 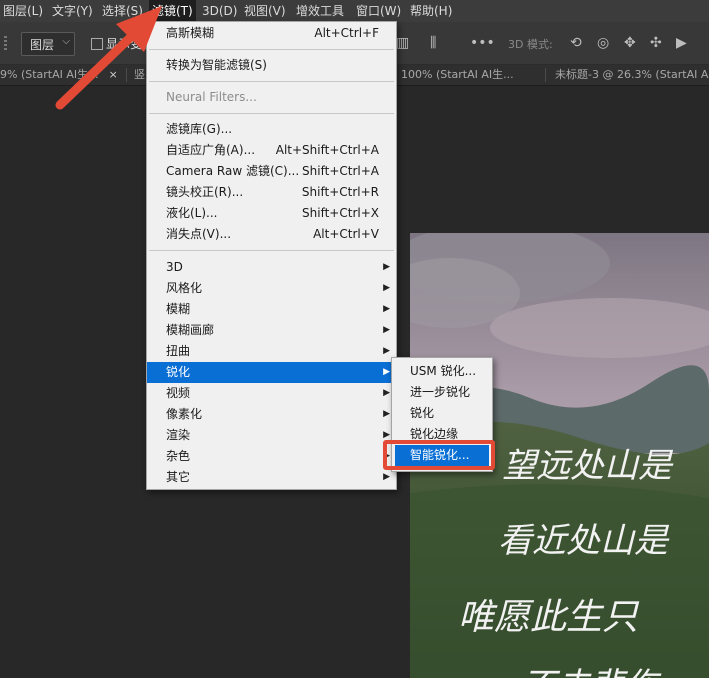 What do you see at coordinates (340, 192) in the screenshot?
I see `menu-item-shortcut: Shift+Ctrl+R` at bounding box center [340, 192].